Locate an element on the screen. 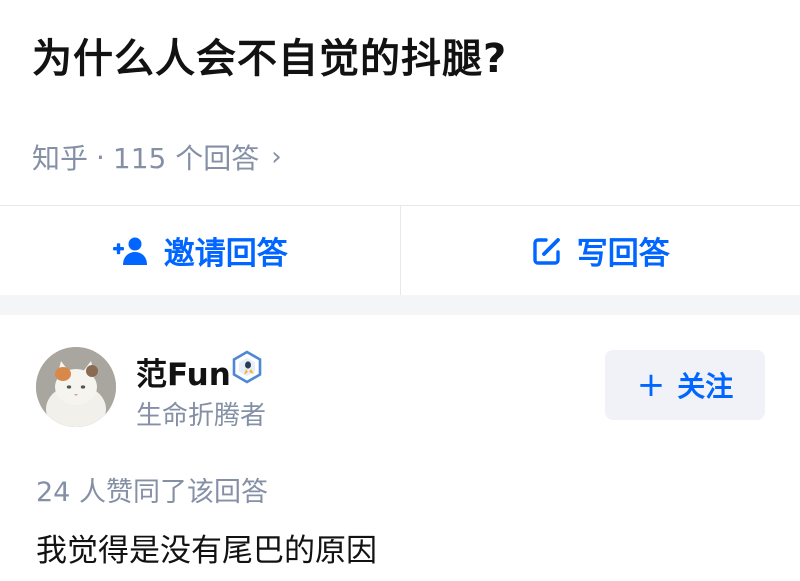 The width and height of the screenshot is (800, 581). edit-icon is located at coordinates (546, 251).